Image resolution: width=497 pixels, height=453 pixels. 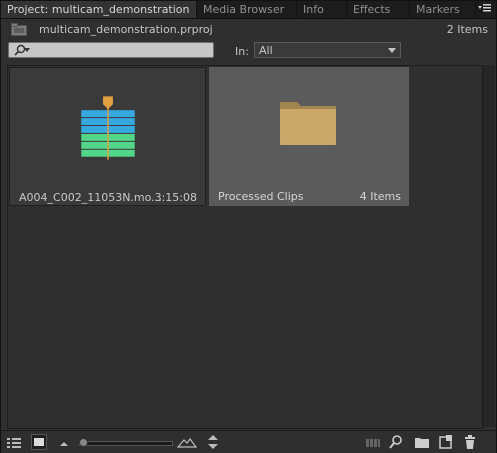 I want to click on sort-arrows-icon, so click(x=213, y=442).